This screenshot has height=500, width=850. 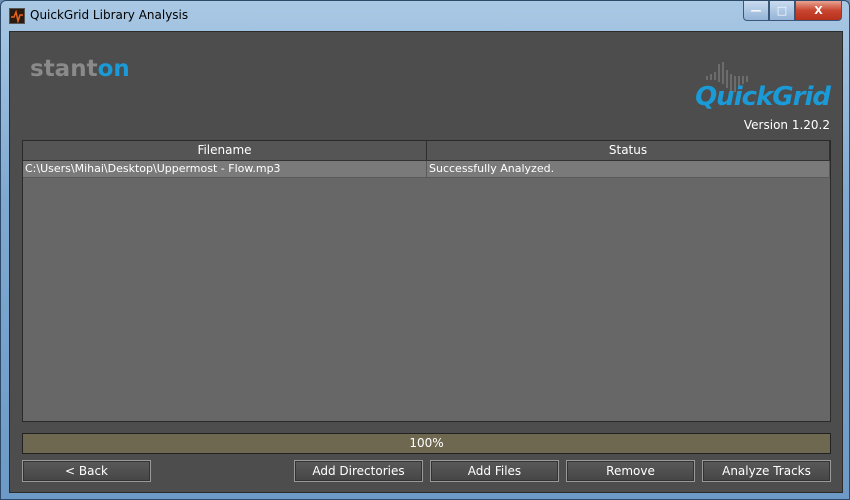 I want to click on add-directories-button: Add Directories, so click(x=358, y=471).